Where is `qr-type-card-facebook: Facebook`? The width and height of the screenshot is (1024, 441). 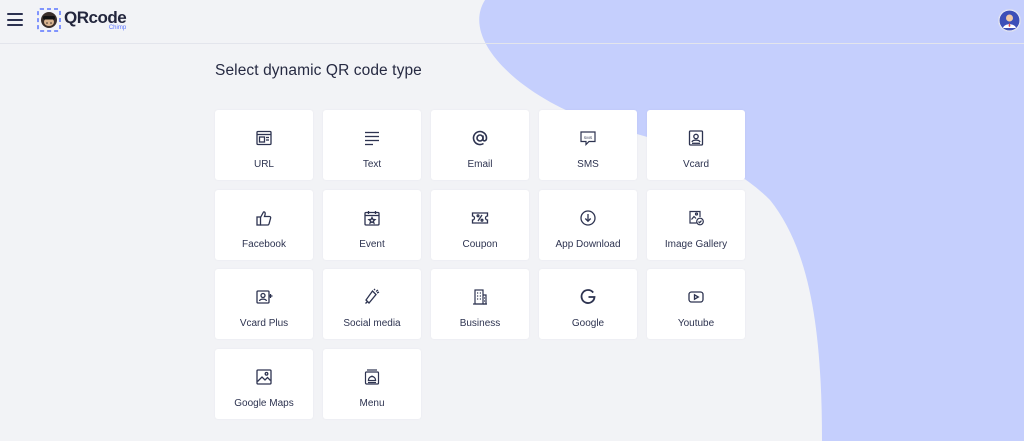 qr-type-card-facebook: Facebook is located at coordinates (264, 224).